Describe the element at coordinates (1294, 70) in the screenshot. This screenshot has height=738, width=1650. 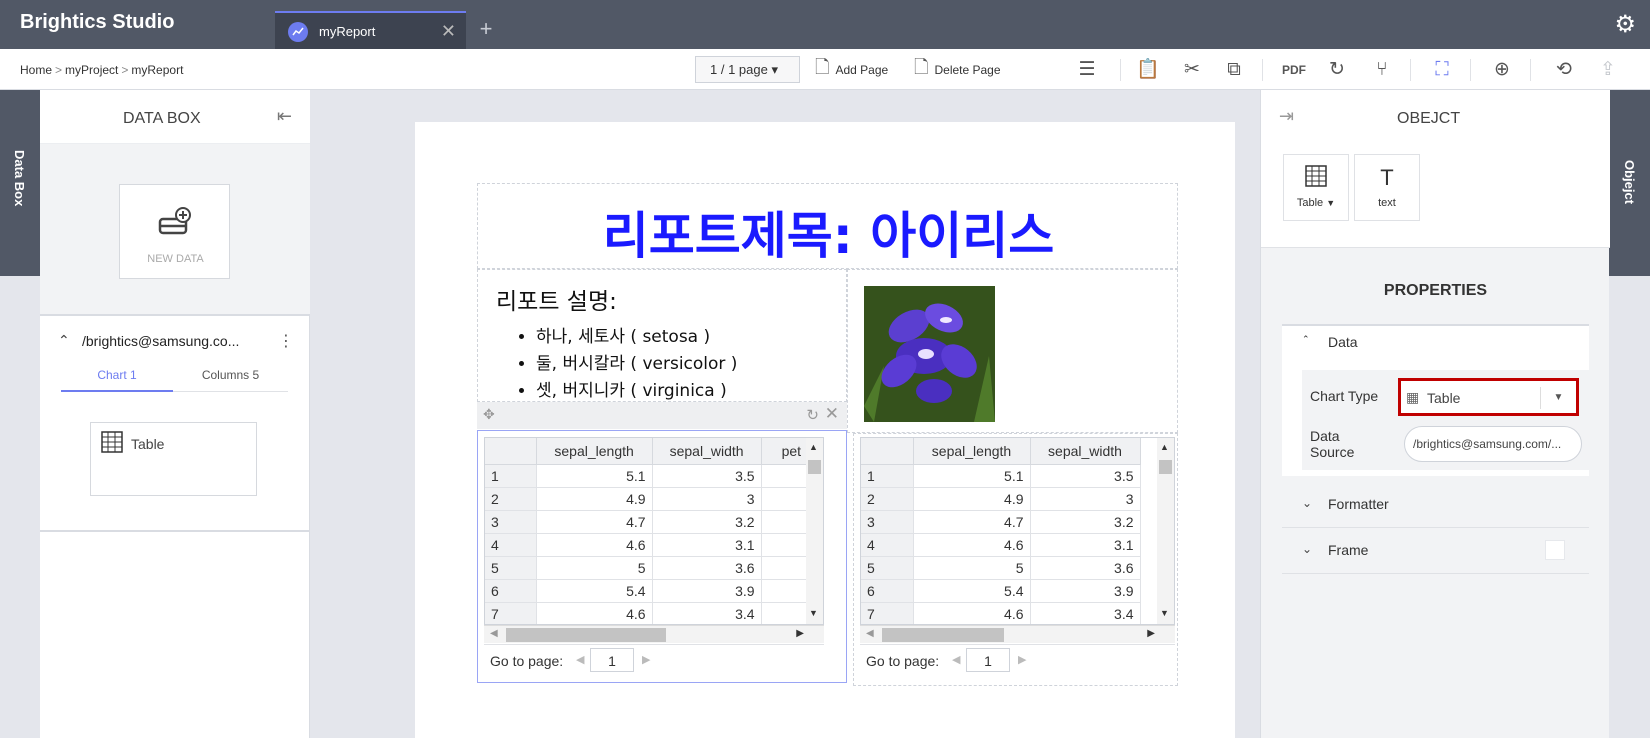
I see `pdf-icon: PDF` at that location.